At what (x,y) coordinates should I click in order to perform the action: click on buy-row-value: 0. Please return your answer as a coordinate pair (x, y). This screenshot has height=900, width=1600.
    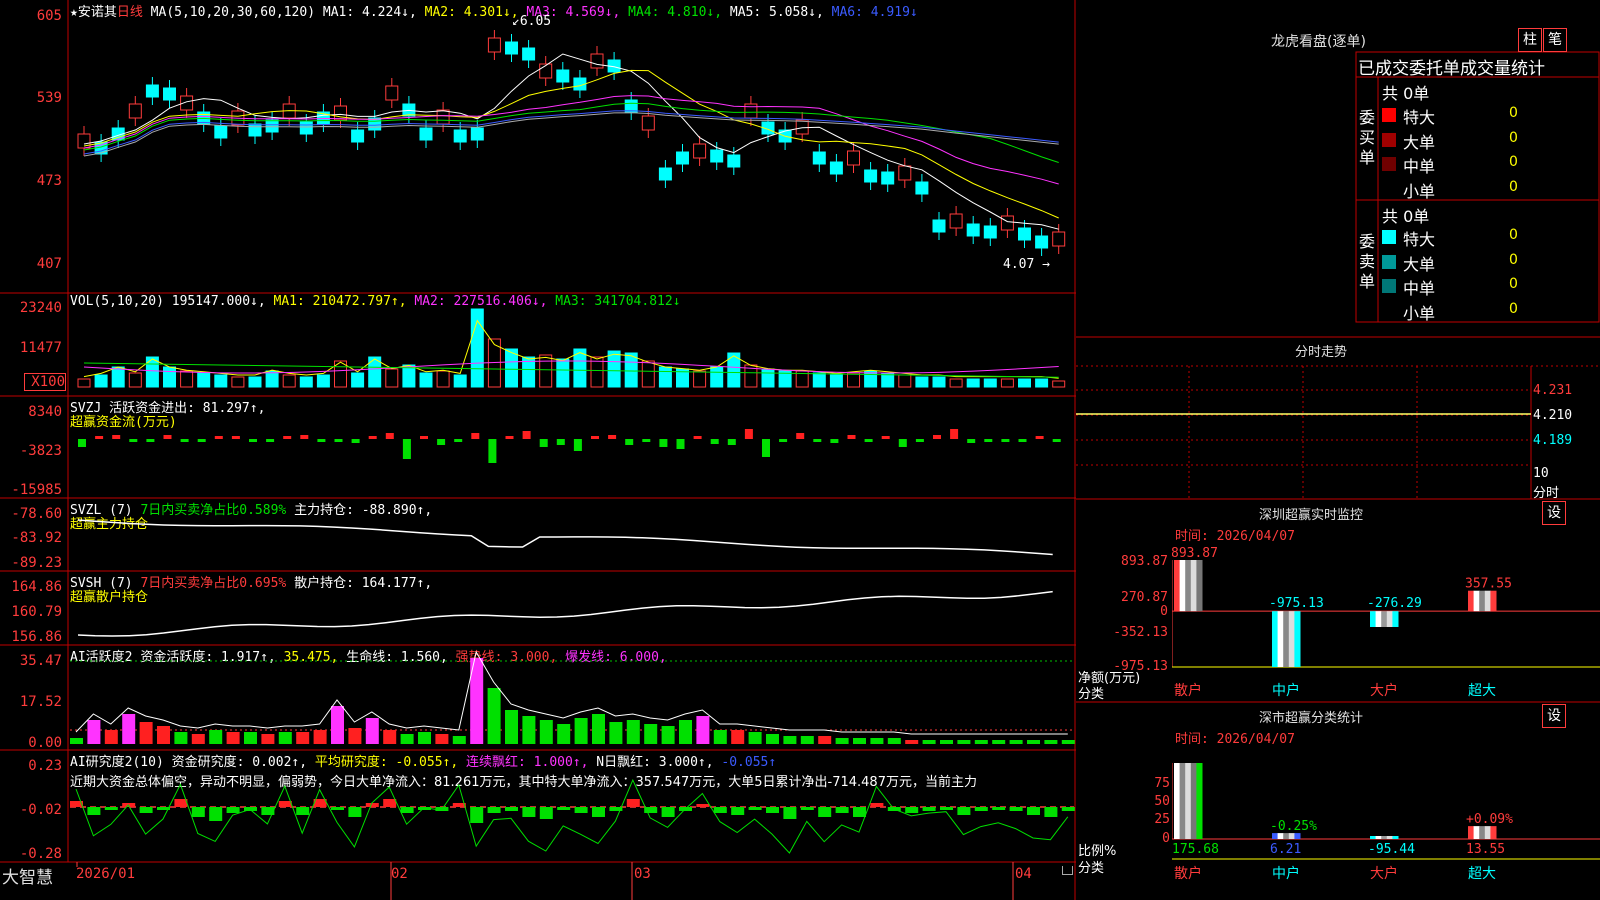
    Looking at the image, I should click on (1513, 162).